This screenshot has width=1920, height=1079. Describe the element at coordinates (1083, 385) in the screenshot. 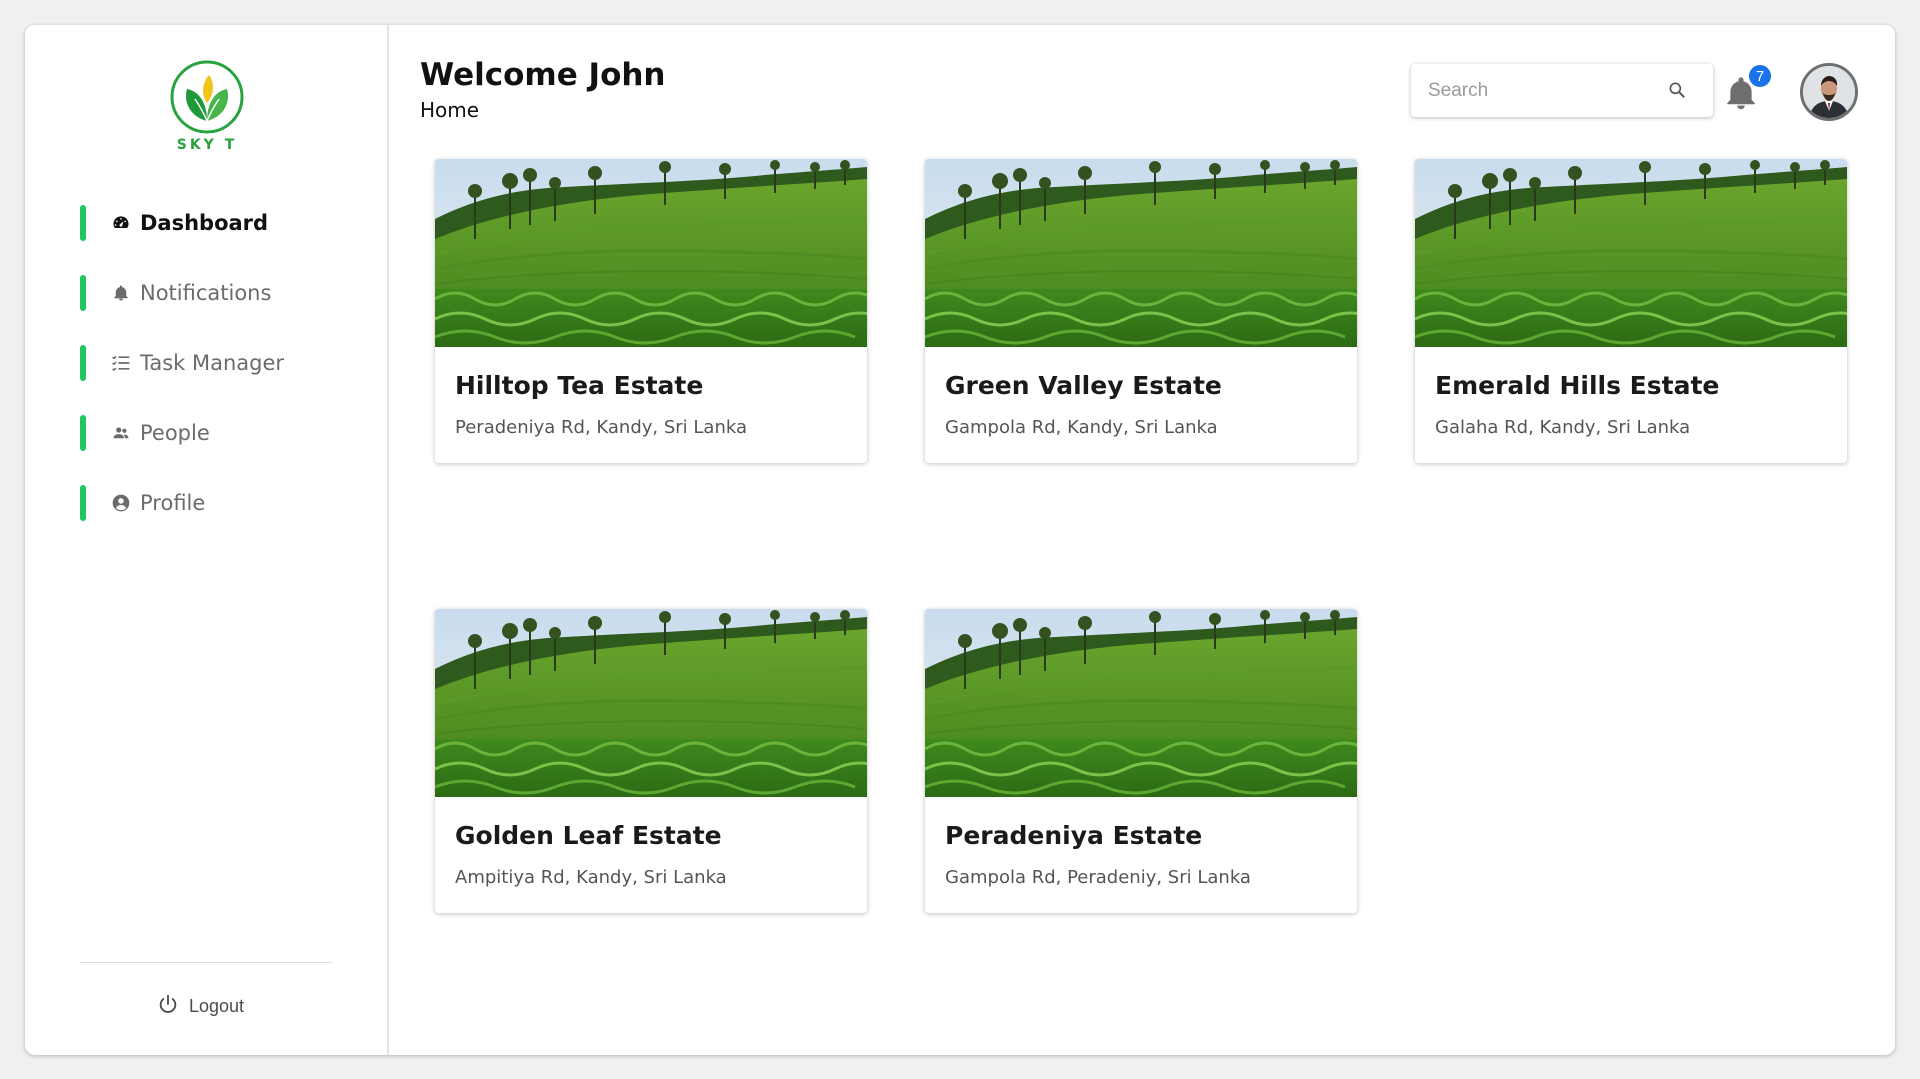

I see `estate-name: Green Valley Estate` at that location.